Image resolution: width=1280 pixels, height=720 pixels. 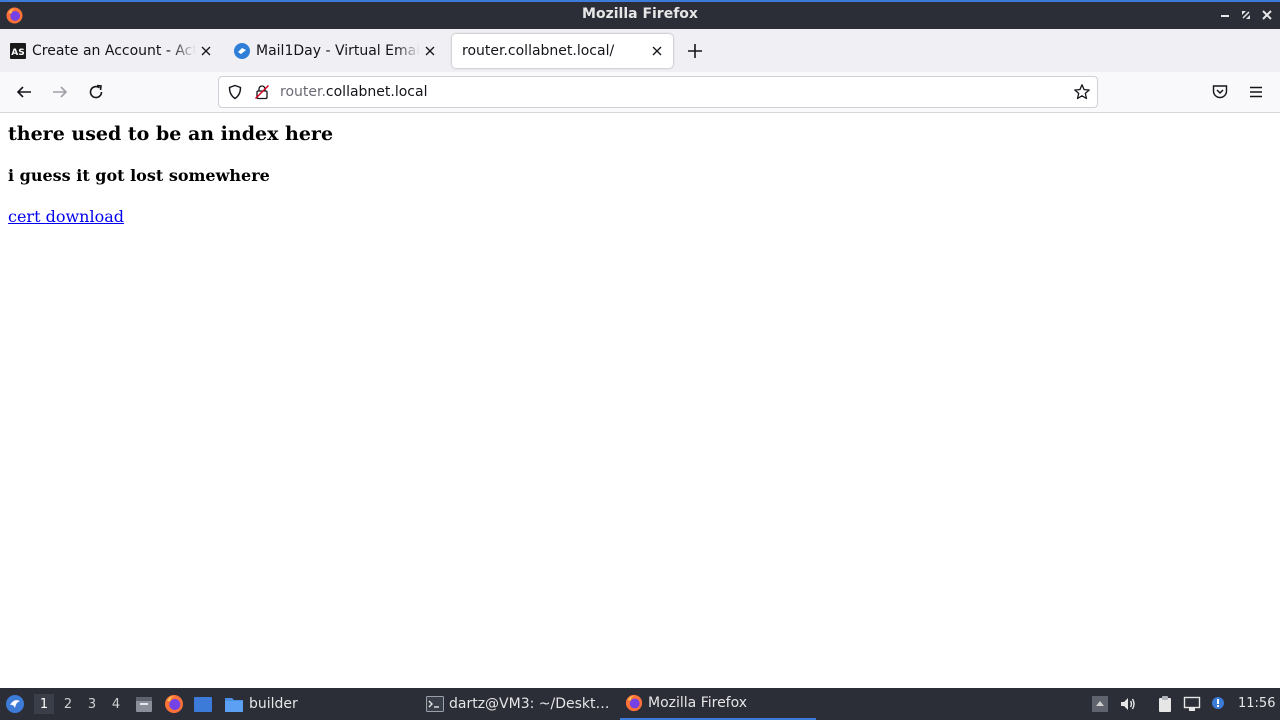 I want to click on start-menu-icon, so click(x=15, y=704).